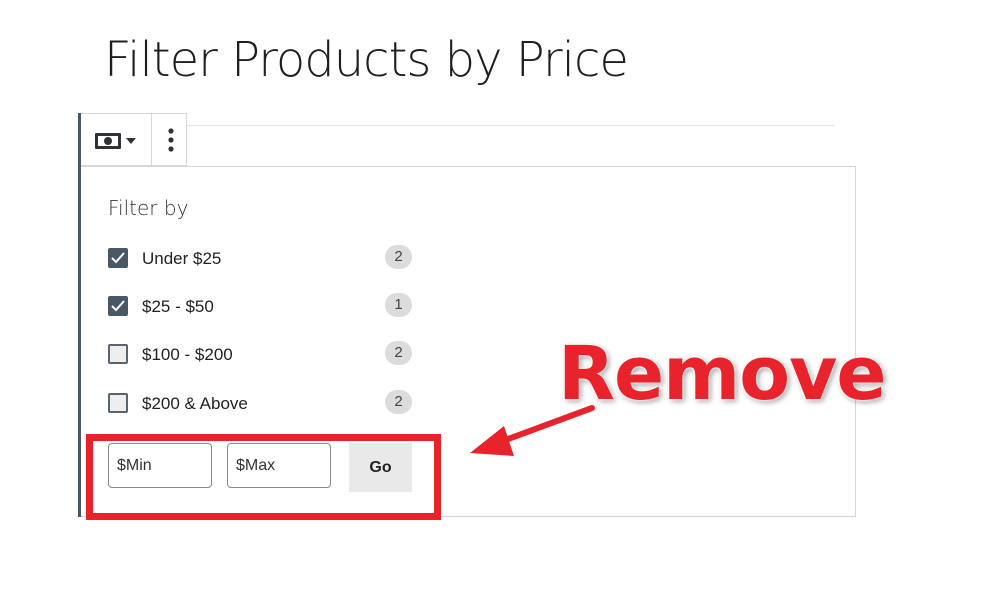 This screenshot has height=598, width=1000. I want to click on remove-callout: Remove, so click(722, 374).